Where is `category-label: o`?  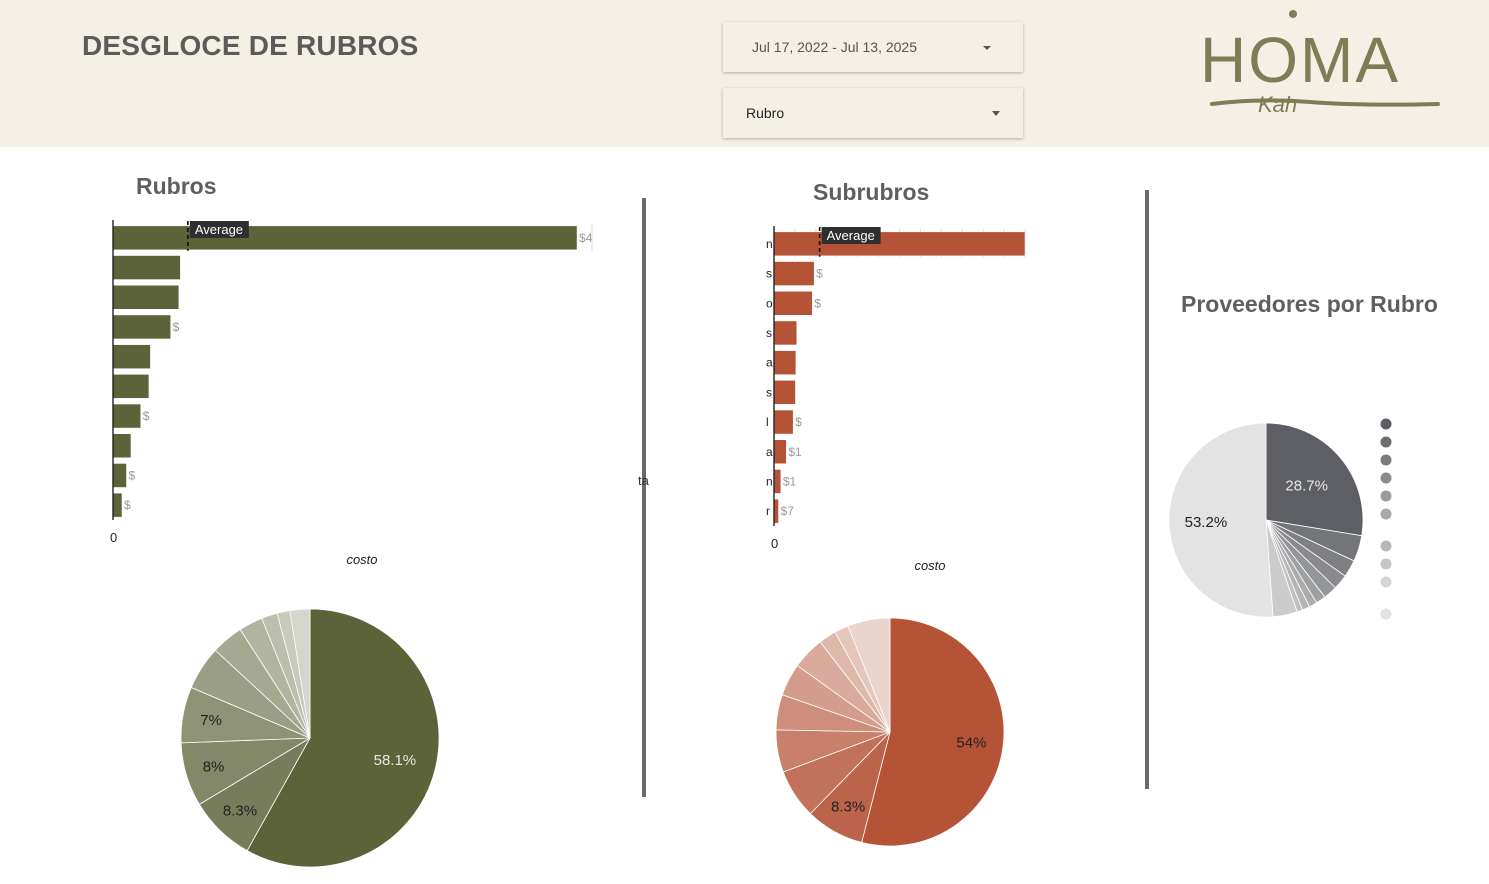 category-label: o is located at coordinates (769, 303).